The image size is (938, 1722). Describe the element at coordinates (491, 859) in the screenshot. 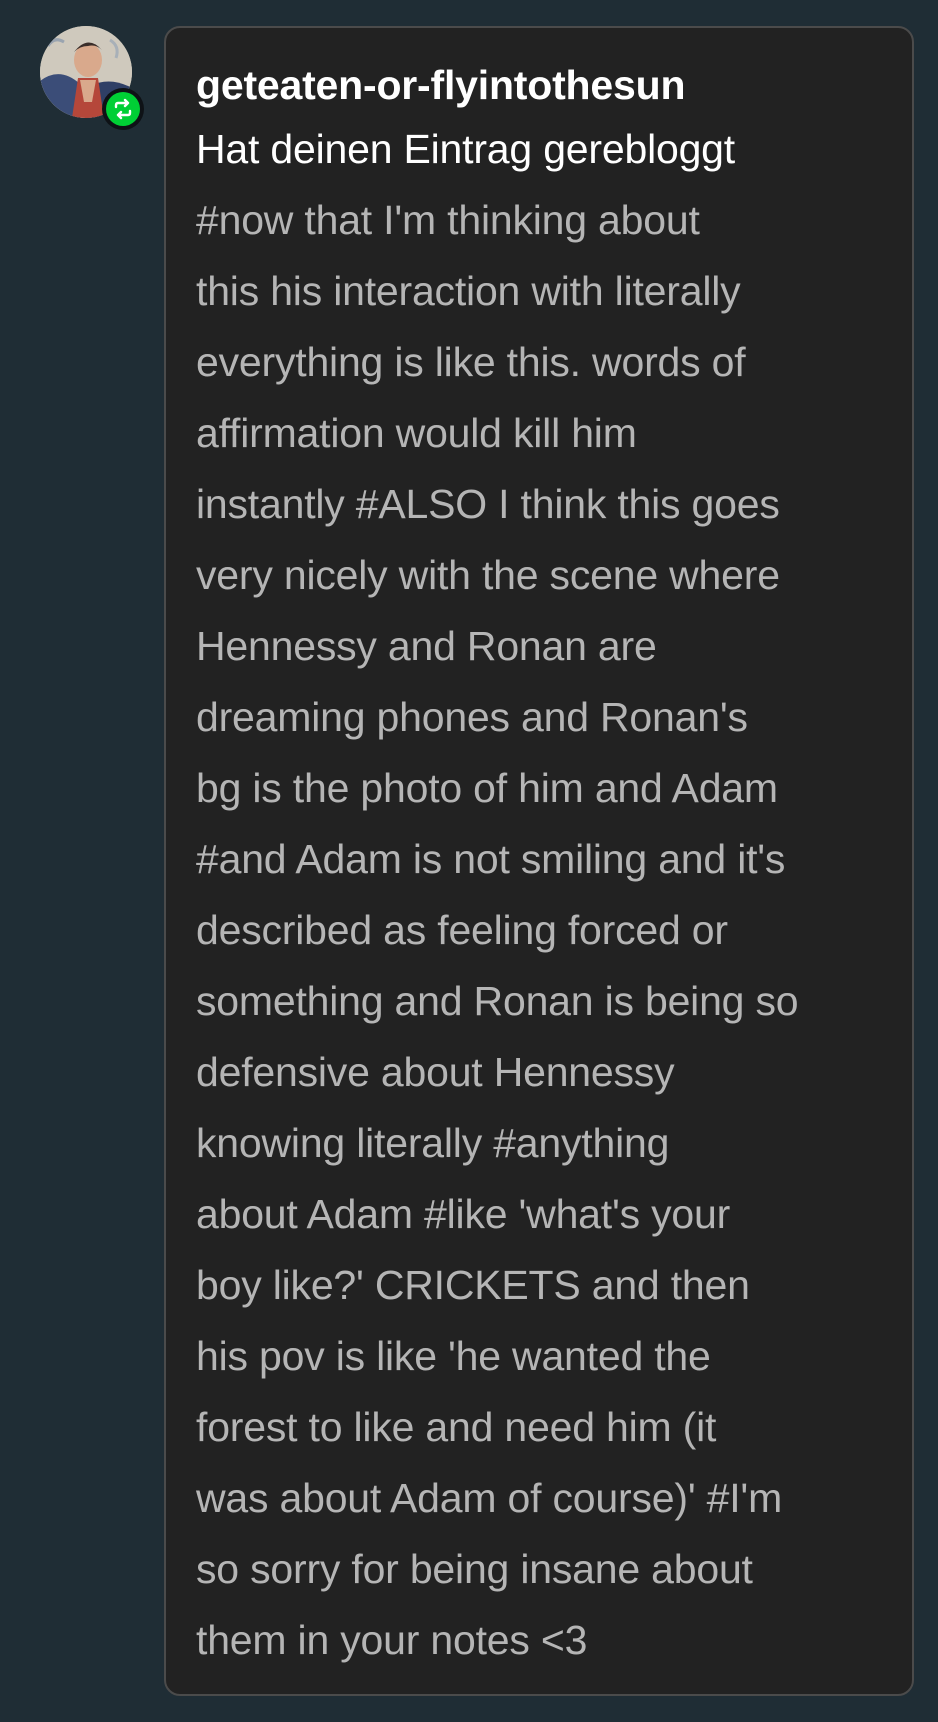

I see `tag-line: #and Adam is not smiling and it's` at that location.